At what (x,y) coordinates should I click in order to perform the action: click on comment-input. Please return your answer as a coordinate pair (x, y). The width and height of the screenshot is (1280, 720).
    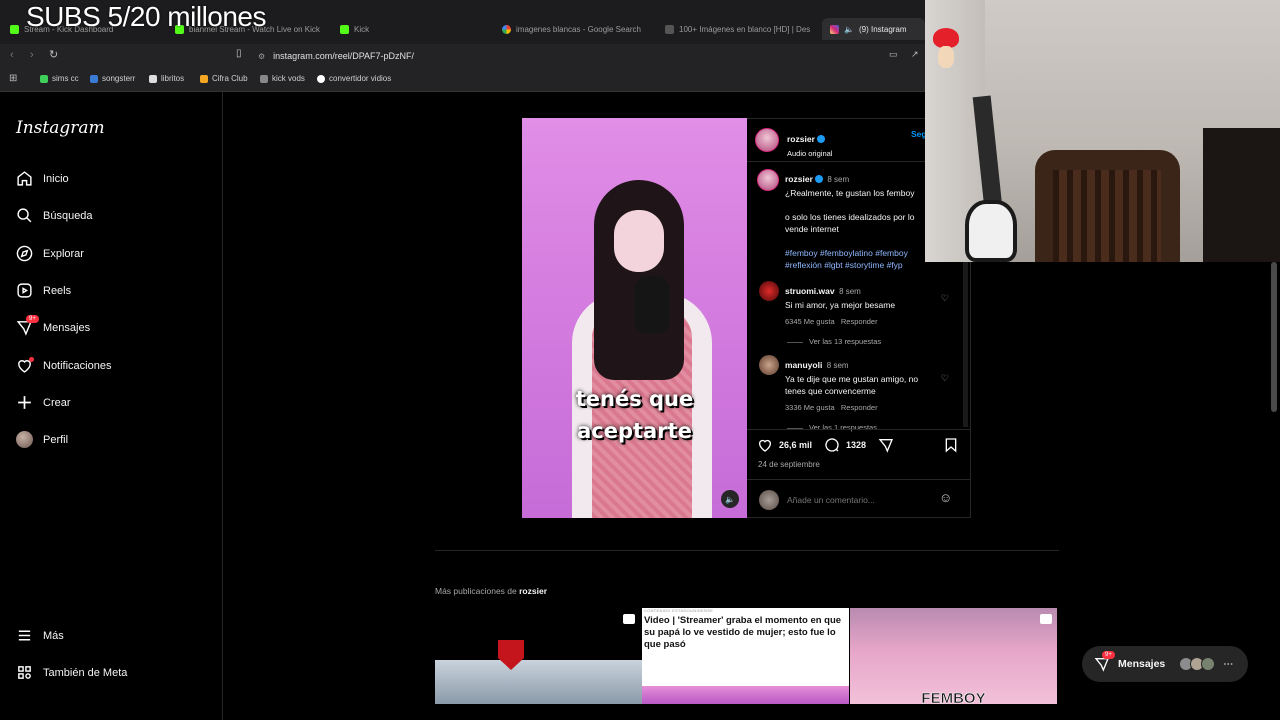
    Looking at the image, I should click on (857, 500).